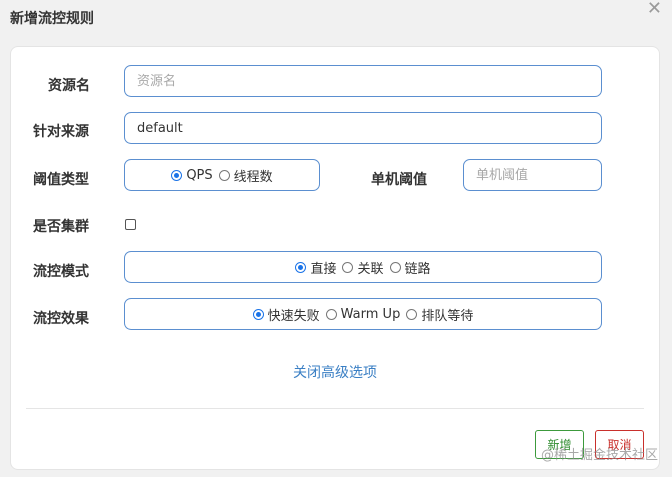 The height and width of the screenshot is (477, 672). I want to click on radio-queue: 排队等待, so click(439, 314).